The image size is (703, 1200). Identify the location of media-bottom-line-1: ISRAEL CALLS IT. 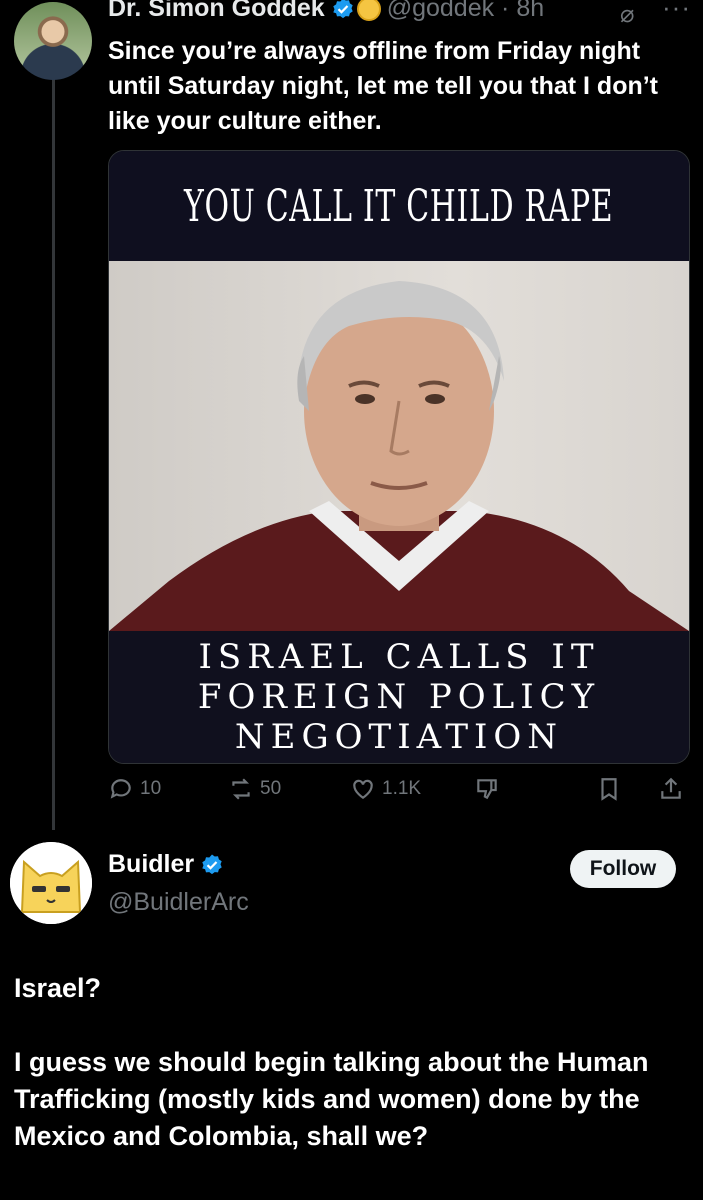
(399, 657).